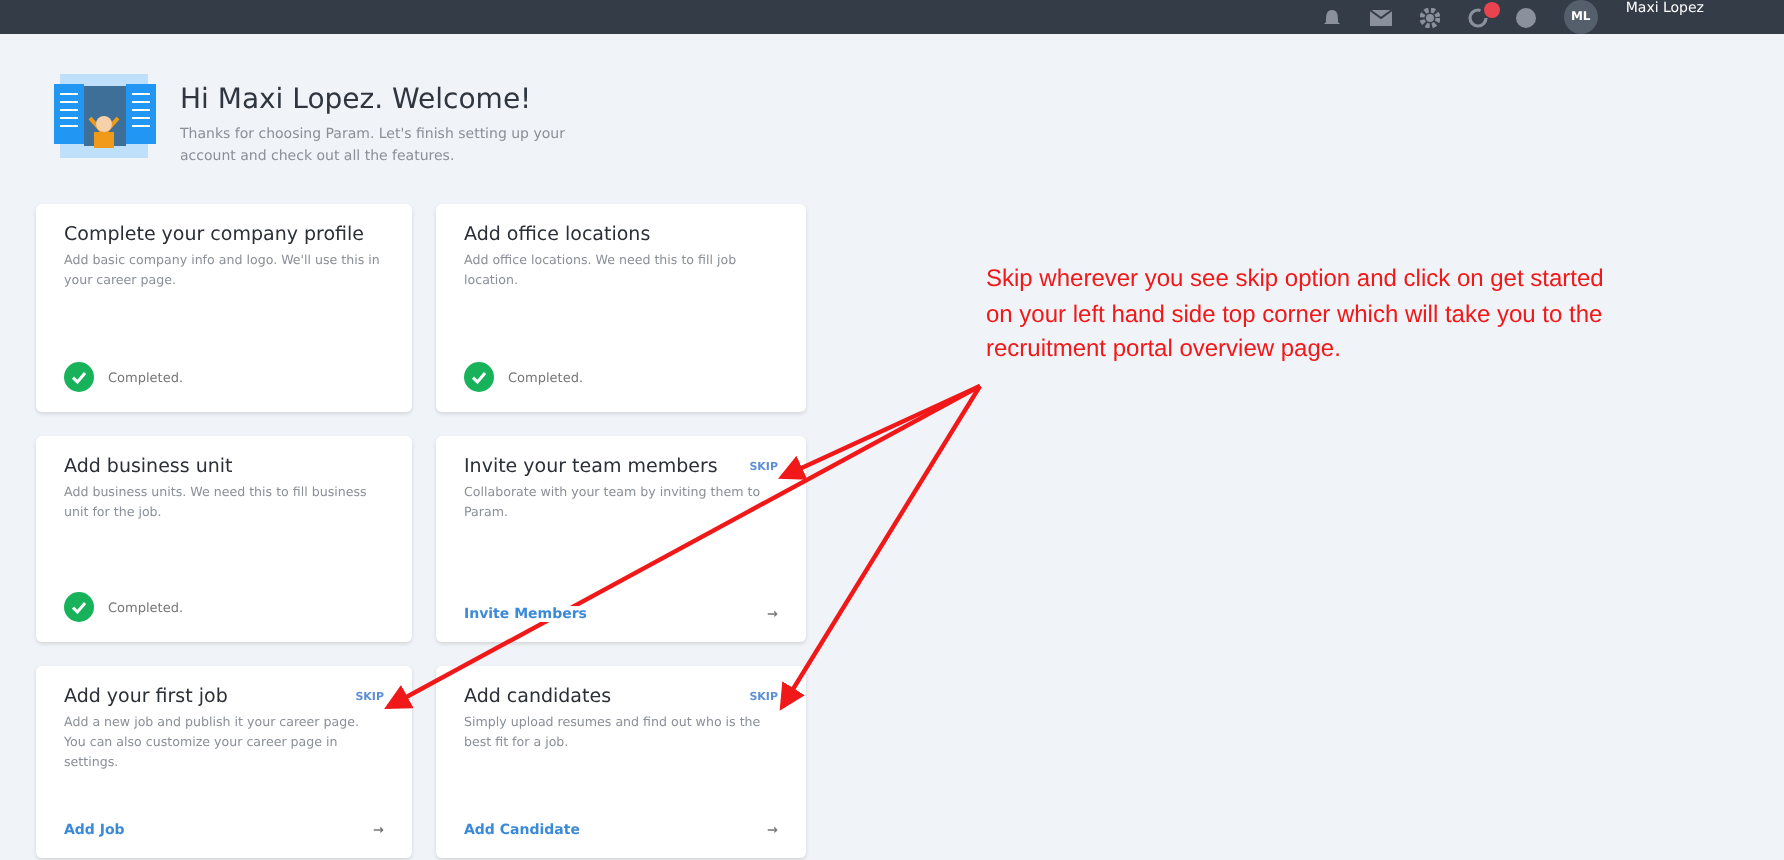 The height and width of the screenshot is (860, 1784). I want to click on annotation-text: on your left hand side top corner which will take you to the, so click(1295, 314).